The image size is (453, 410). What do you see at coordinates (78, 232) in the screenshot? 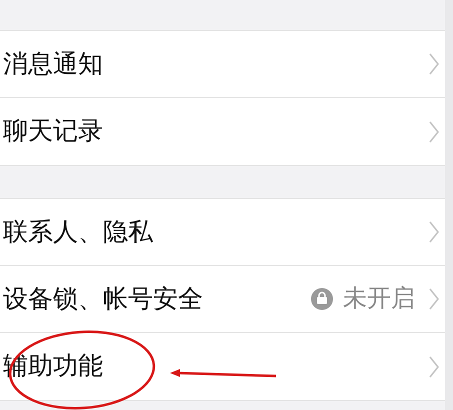
I see `setting-label: 联系人、隐私` at bounding box center [78, 232].